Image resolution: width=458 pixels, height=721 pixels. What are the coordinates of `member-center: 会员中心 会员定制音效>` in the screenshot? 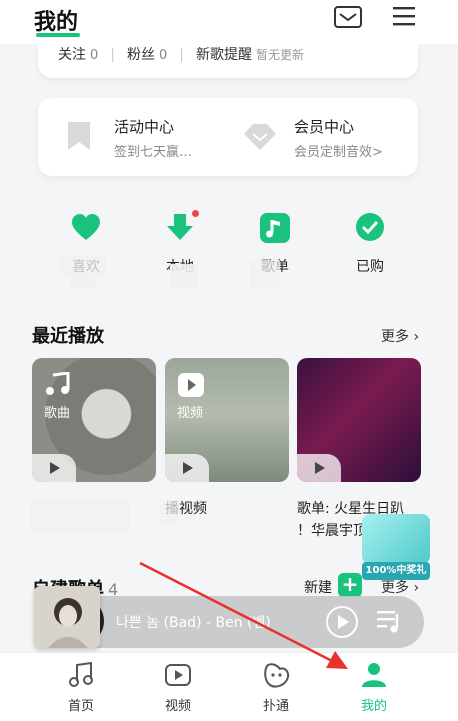 It's located at (308, 137).